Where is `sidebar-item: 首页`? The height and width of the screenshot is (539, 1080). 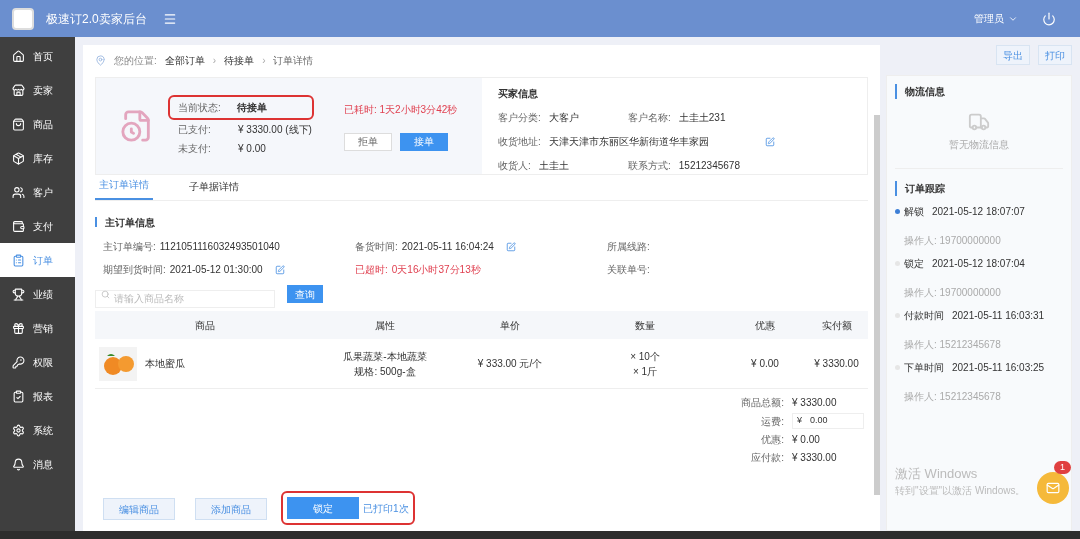
sidebar-item: 首页 is located at coordinates (37, 56).